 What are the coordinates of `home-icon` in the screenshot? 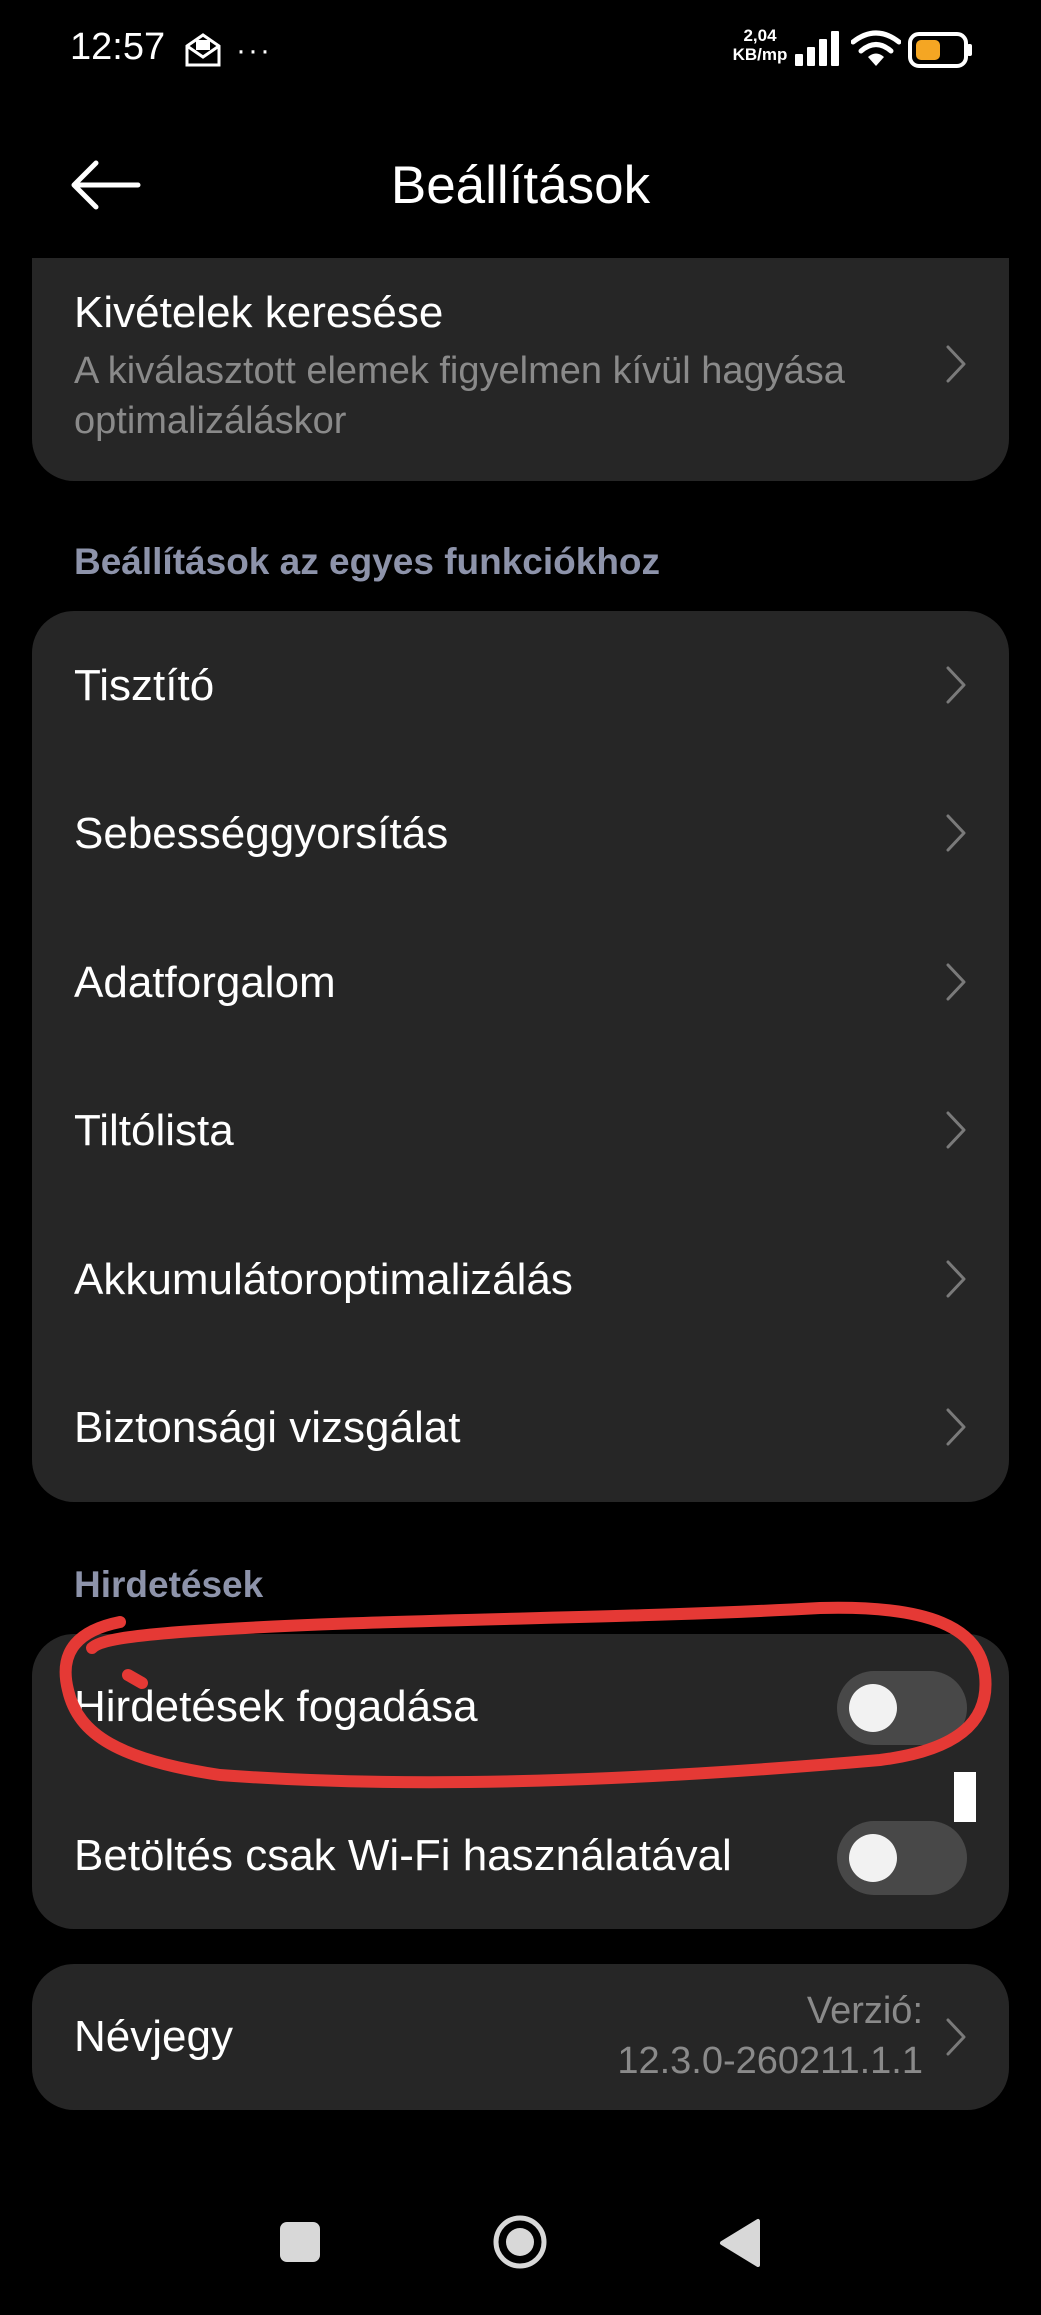 It's located at (520, 2242).